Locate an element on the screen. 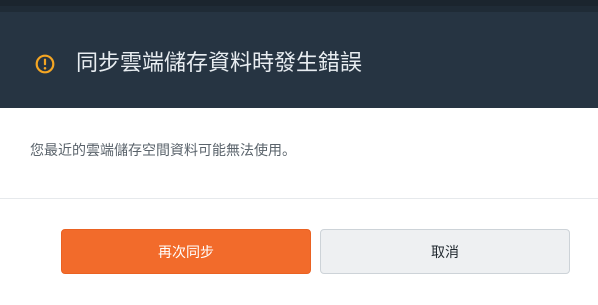 Image resolution: width=598 pixels, height=305 pixels. dialog-message: 您最近的雲端儲存空間資料可能無法使用。 is located at coordinates (163, 151).